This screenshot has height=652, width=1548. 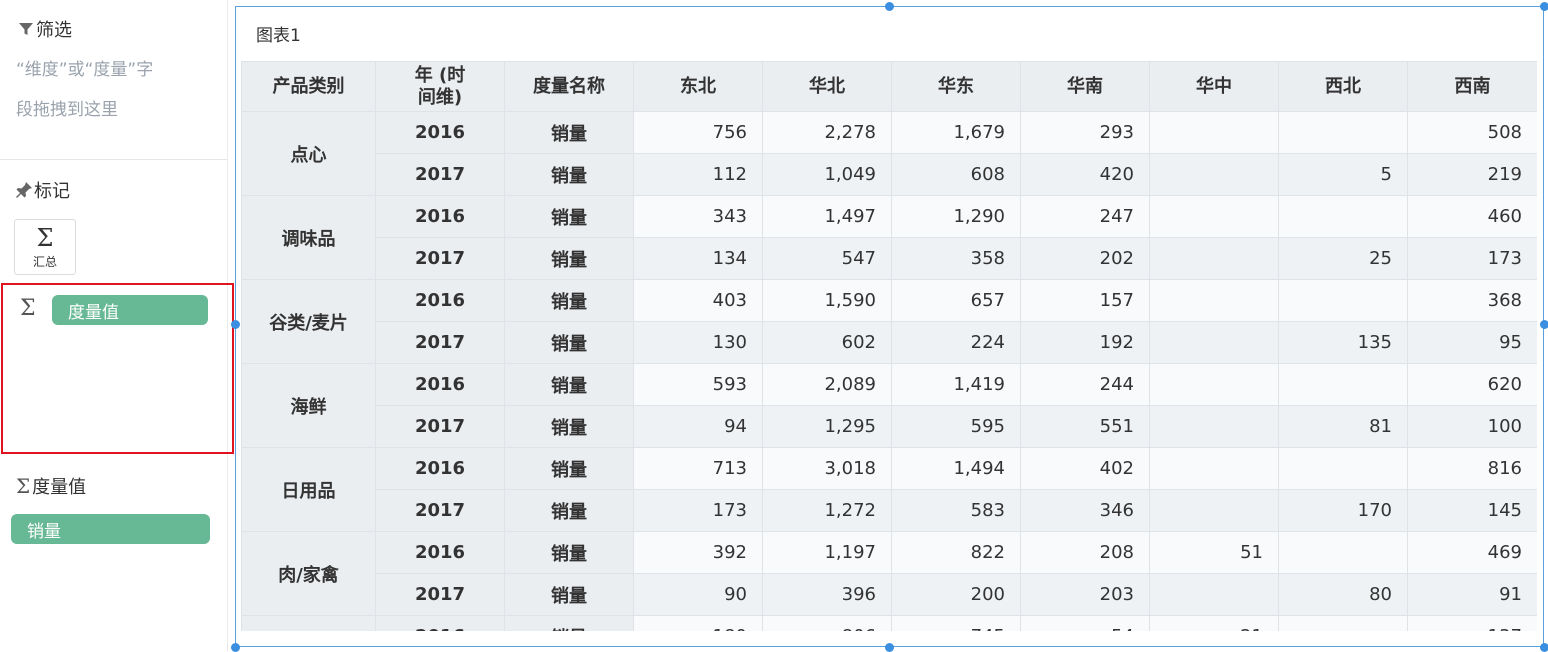 What do you see at coordinates (235, 324) in the screenshot?
I see `resize-handle-left` at bounding box center [235, 324].